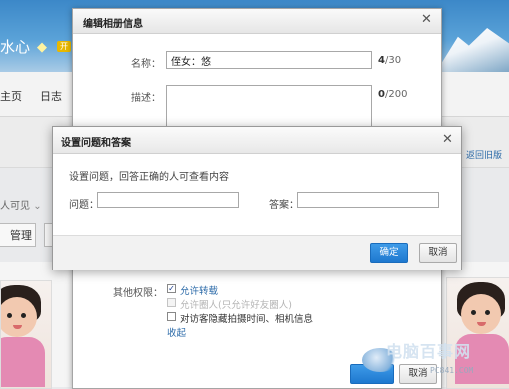 The image size is (509, 389). What do you see at coordinates (247, 319) in the screenshot?
I see `option-label: 对访客隐藏拍摄时间、相机信息` at bounding box center [247, 319].